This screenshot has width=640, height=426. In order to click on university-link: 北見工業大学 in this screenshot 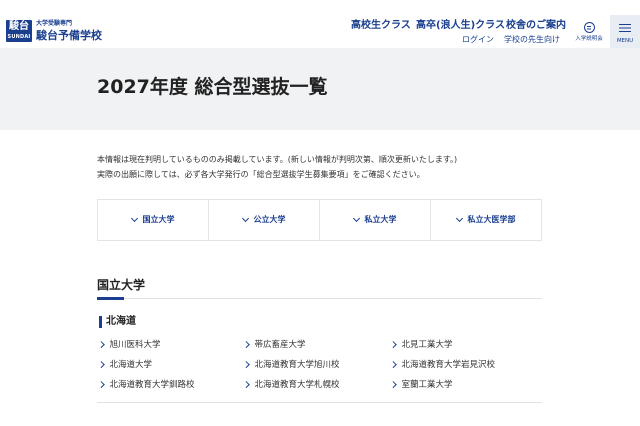, I will do `click(421, 345)`.